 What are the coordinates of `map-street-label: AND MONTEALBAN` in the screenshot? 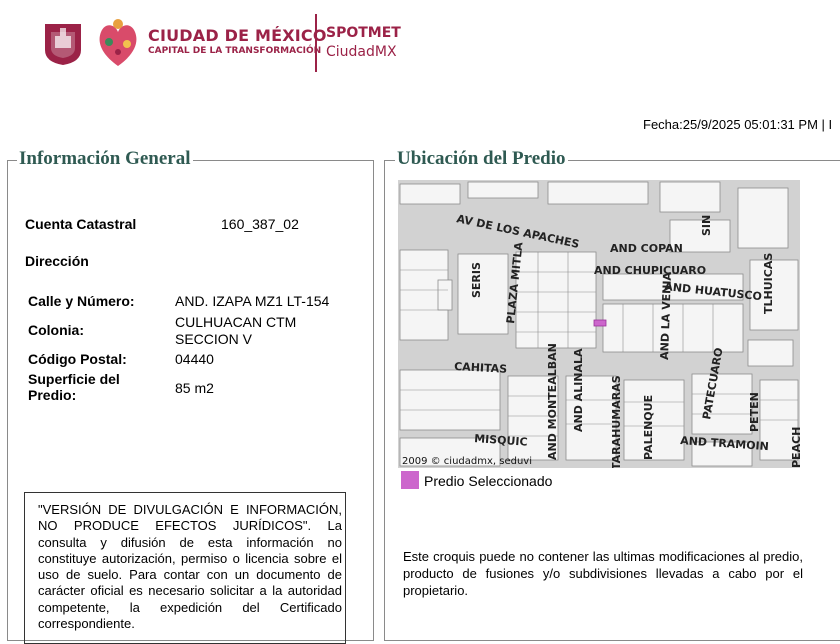 It's located at (552, 401).